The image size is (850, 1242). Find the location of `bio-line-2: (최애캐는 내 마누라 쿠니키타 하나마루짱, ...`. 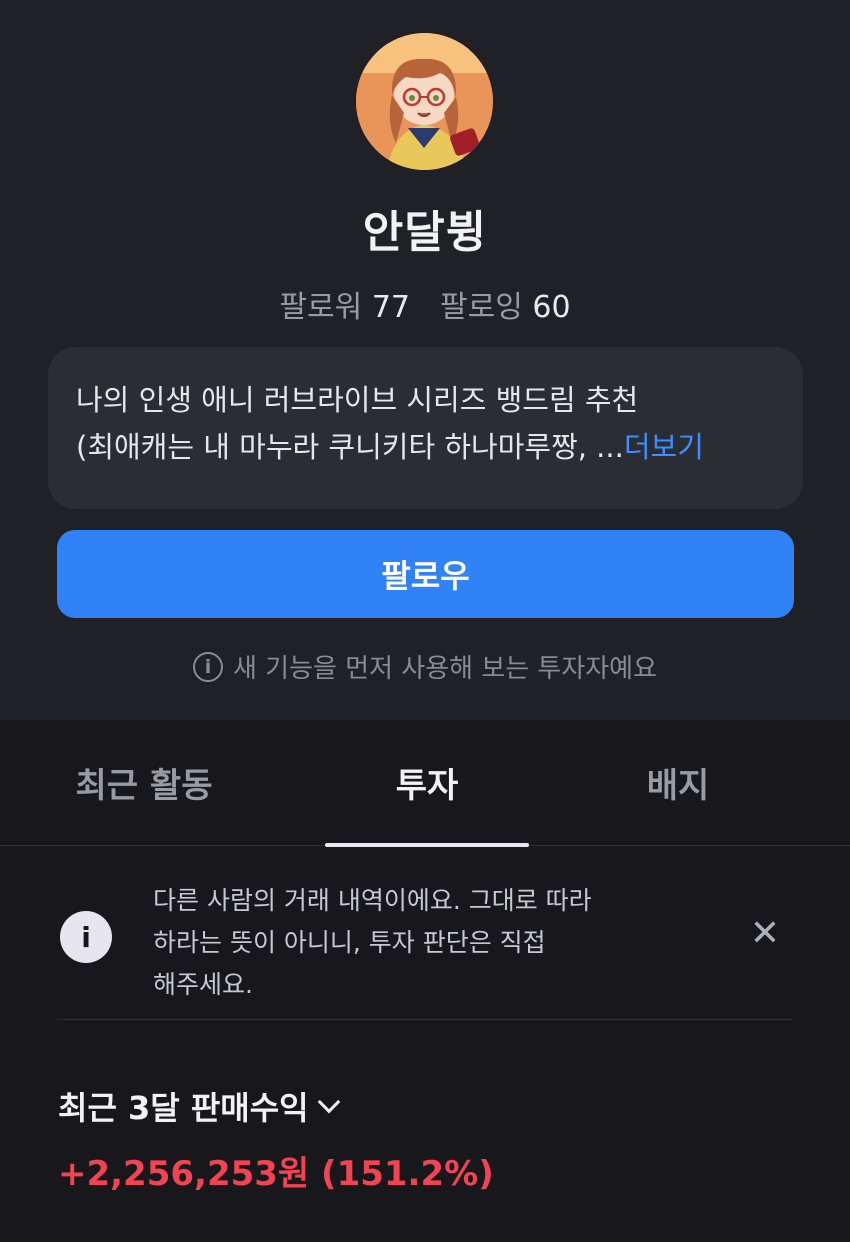

bio-line-2: (최애캐는 내 마누라 쿠니키타 하나마루짱, ... is located at coordinates (350, 447).